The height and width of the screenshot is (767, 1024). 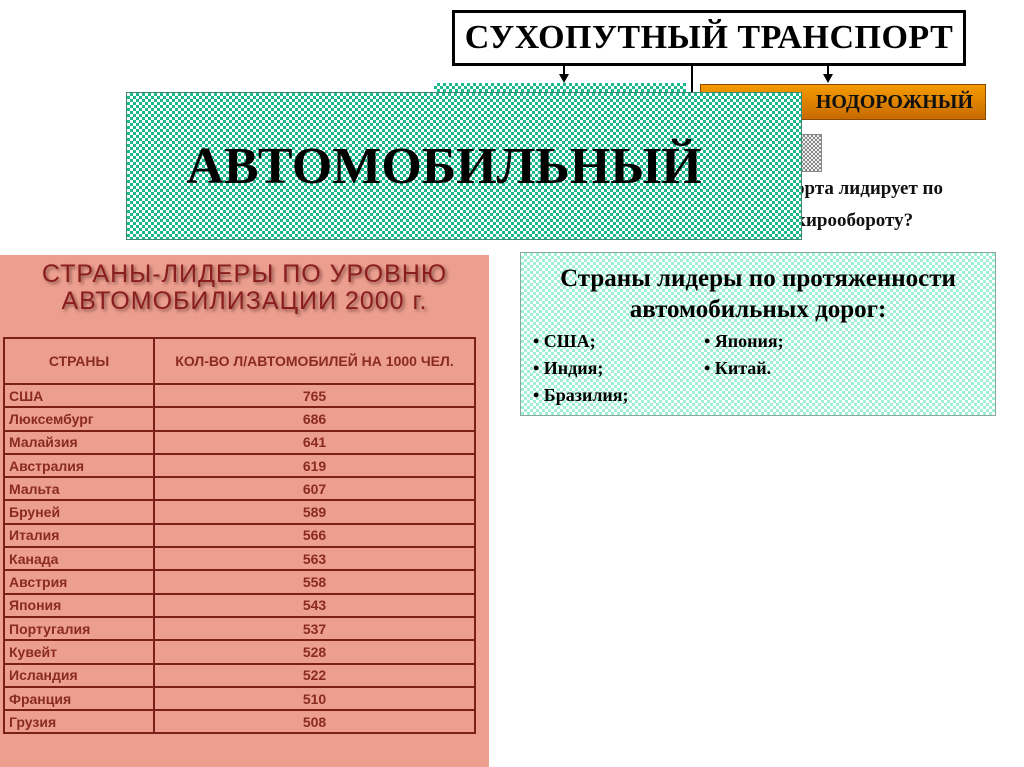 I want to click on automobile-label: АВТОМОБИЛЬНЫЙ, so click(x=444, y=166).